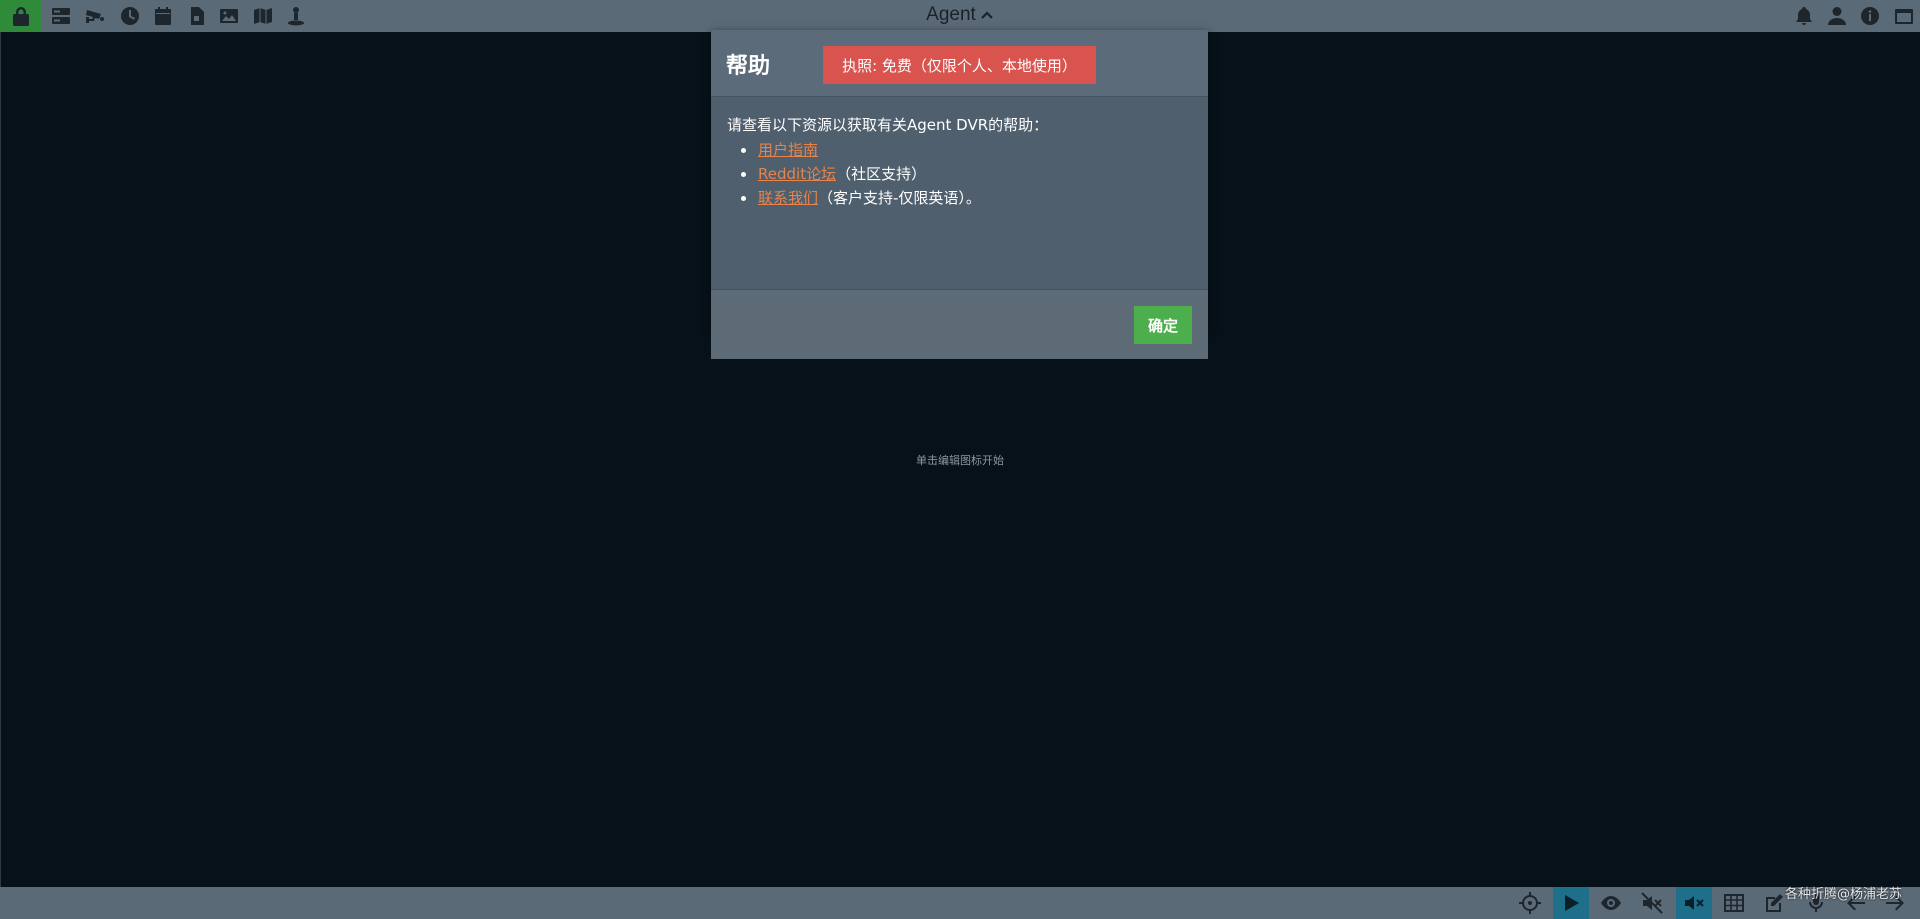 This screenshot has height=919, width=1920. What do you see at coordinates (163, 16) in the screenshot?
I see `calendar-icon` at bounding box center [163, 16].